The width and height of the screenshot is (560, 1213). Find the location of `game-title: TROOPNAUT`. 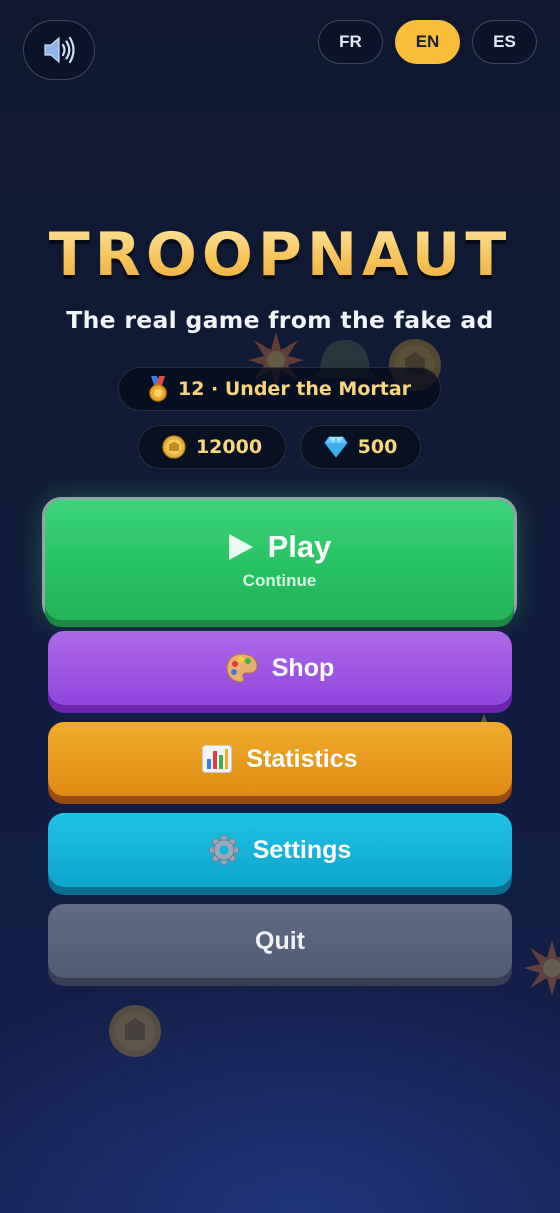

game-title: TROOPNAUT is located at coordinates (280, 255).